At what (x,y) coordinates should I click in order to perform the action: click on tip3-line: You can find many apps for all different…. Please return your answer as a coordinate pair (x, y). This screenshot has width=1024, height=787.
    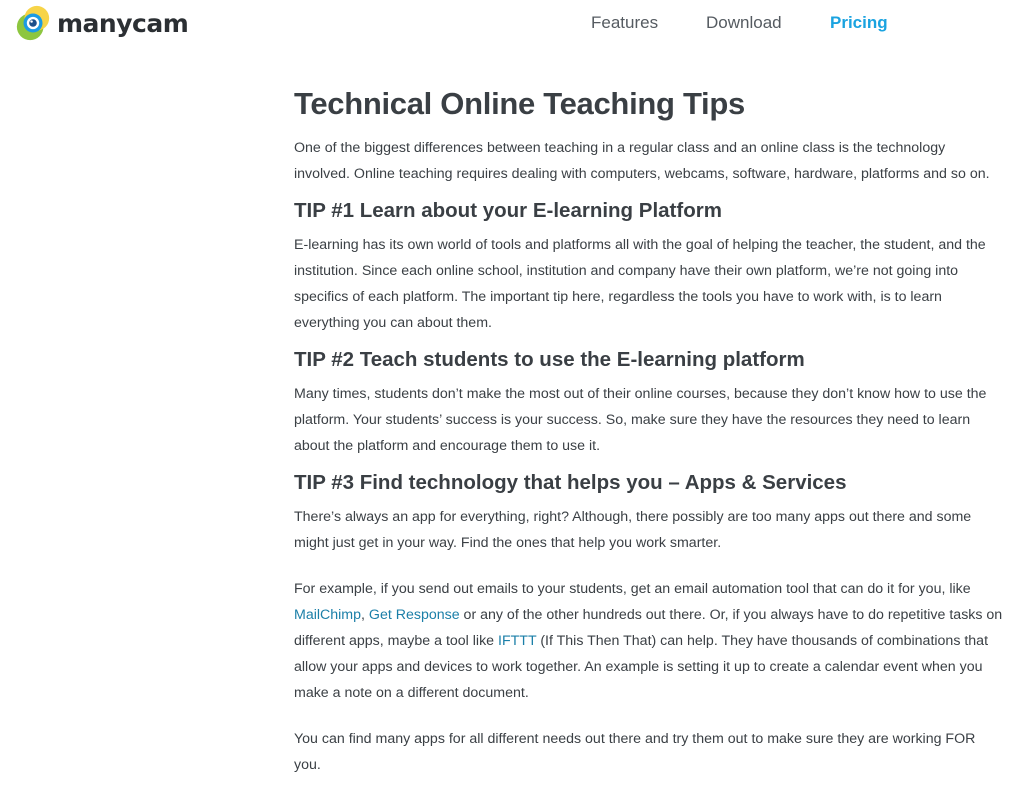
    Looking at the image, I should click on (635, 739).